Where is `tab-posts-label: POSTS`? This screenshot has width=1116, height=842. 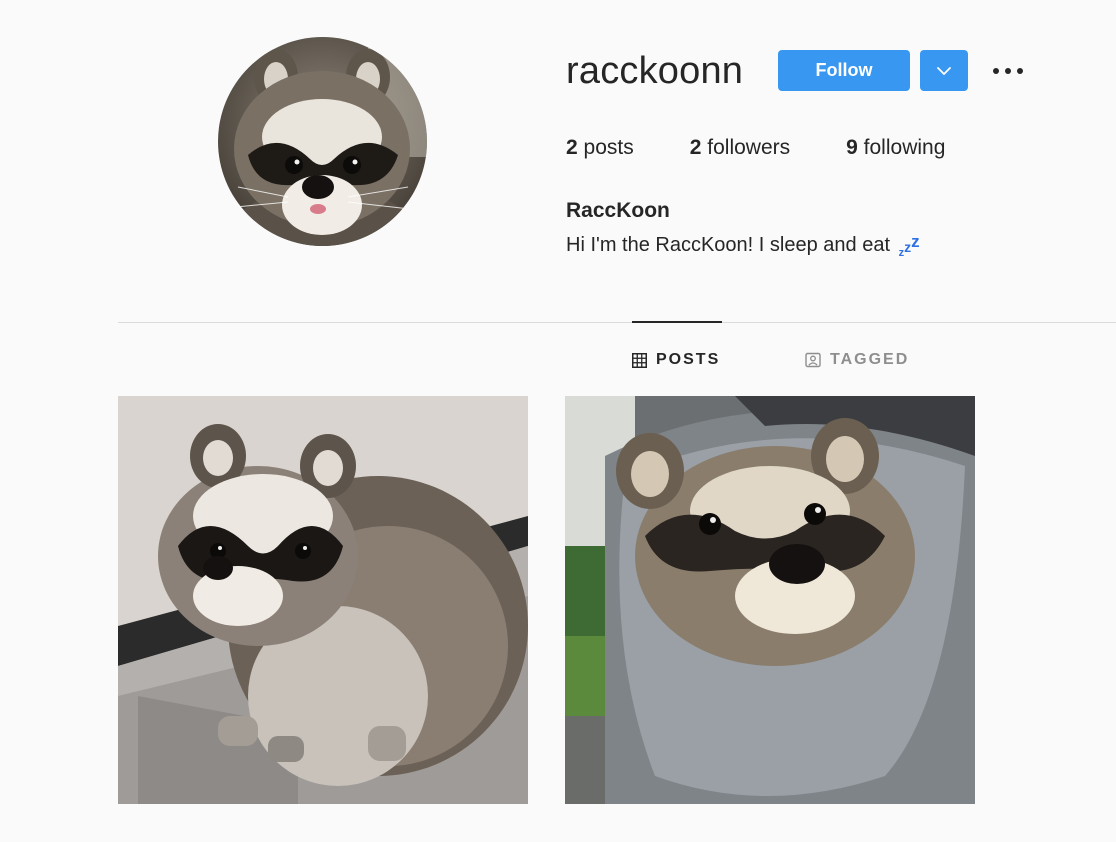
tab-posts-label: POSTS is located at coordinates (688, 359).